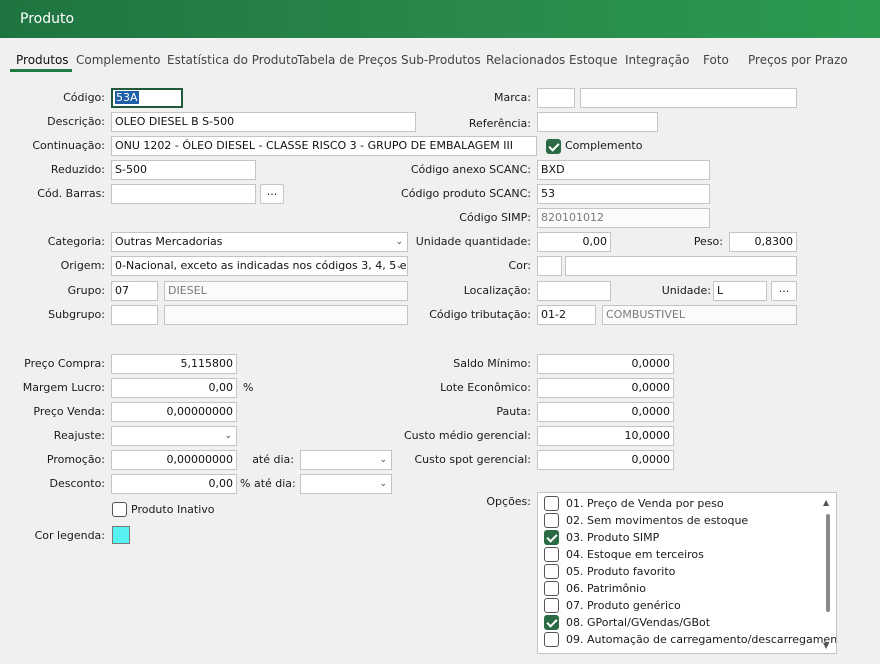  Describe the element at coordinates (638, 622) in the screenshot. I see `option-label: 08. GPortal/GVendas/GBot` at that location.